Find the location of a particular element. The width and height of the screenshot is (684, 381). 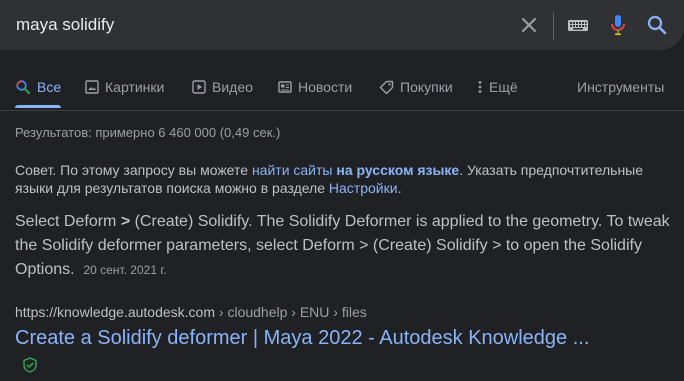

more-vert-icon is located at coordinates (480, 87).